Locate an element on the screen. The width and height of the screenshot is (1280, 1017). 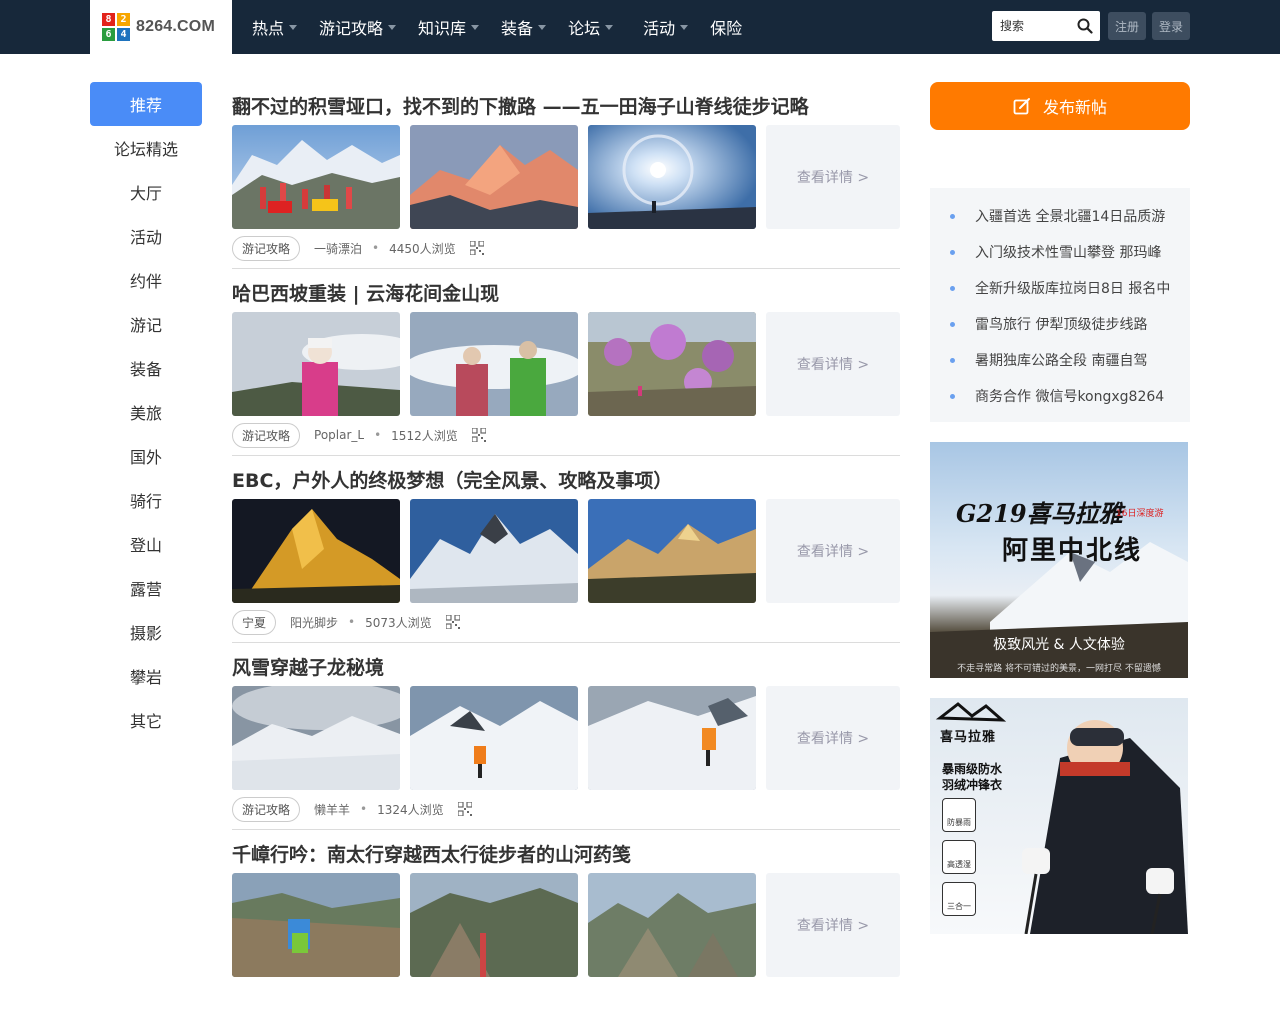
promo-item: 全新升级版库拉岗日8日 报名中 is located at coordinates (1060, 288).